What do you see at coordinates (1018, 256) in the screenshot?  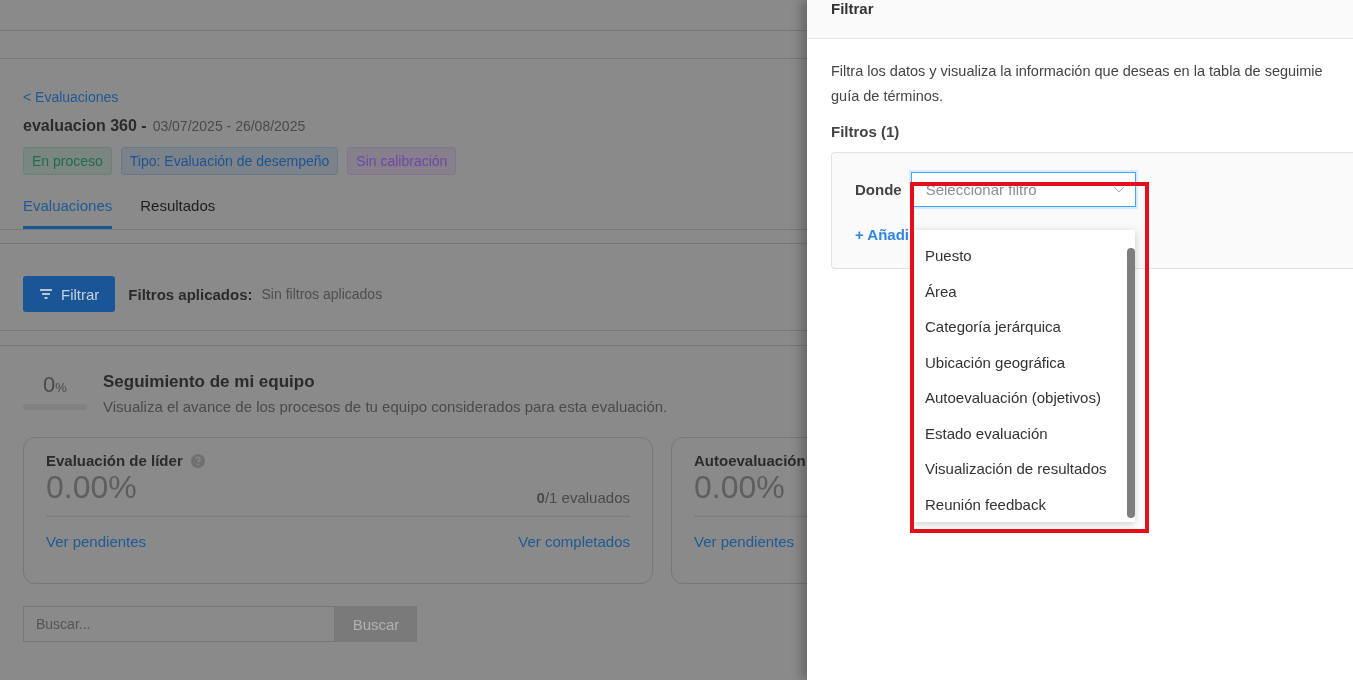 I see `dropdown-option: Puesto` at bounding box center [1018, 256].